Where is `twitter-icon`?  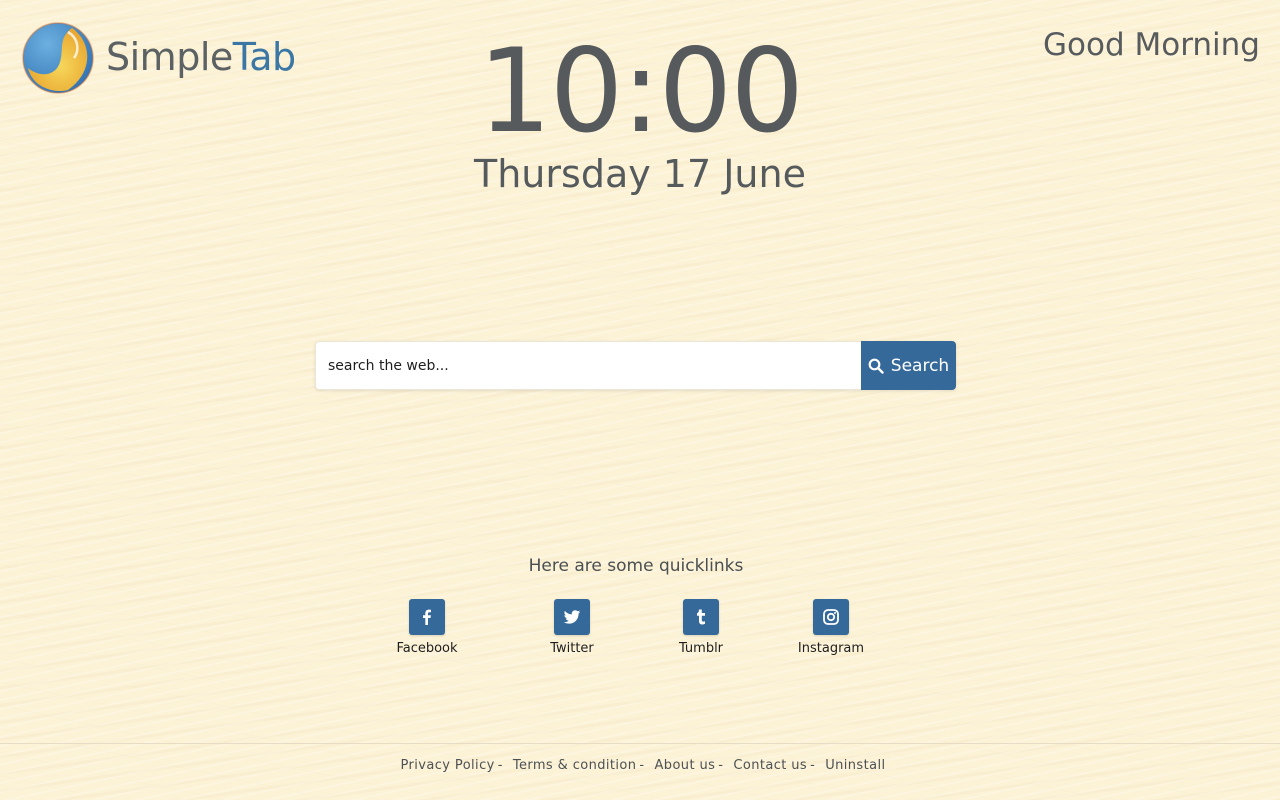 twitter-icon is located at coordinates (572, 617).